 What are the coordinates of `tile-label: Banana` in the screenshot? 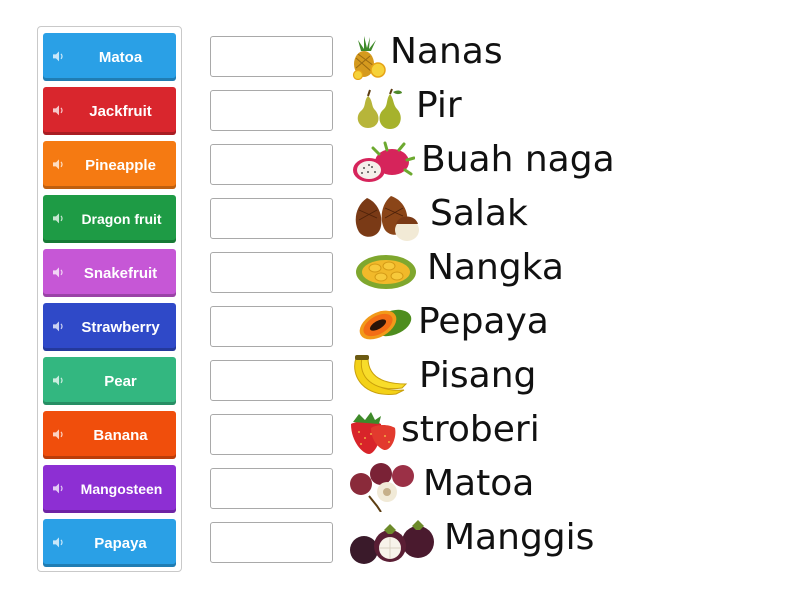 It's located at (120, 435).